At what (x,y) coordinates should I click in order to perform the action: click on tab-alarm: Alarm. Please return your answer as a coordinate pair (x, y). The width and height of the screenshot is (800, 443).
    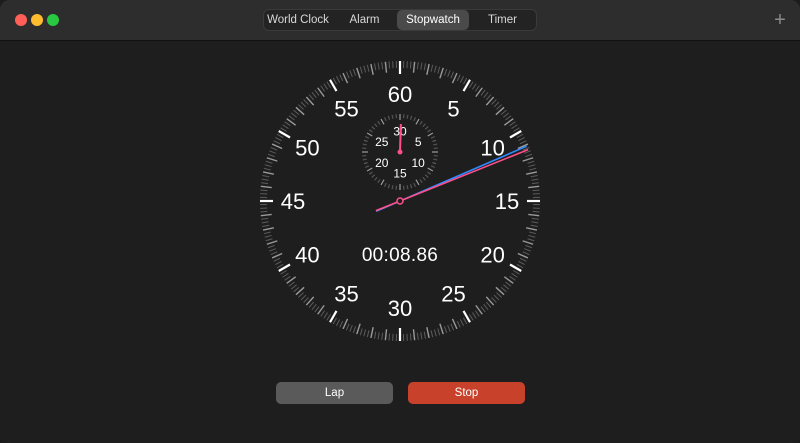
    Looking at the image, I should click on (364, 20).